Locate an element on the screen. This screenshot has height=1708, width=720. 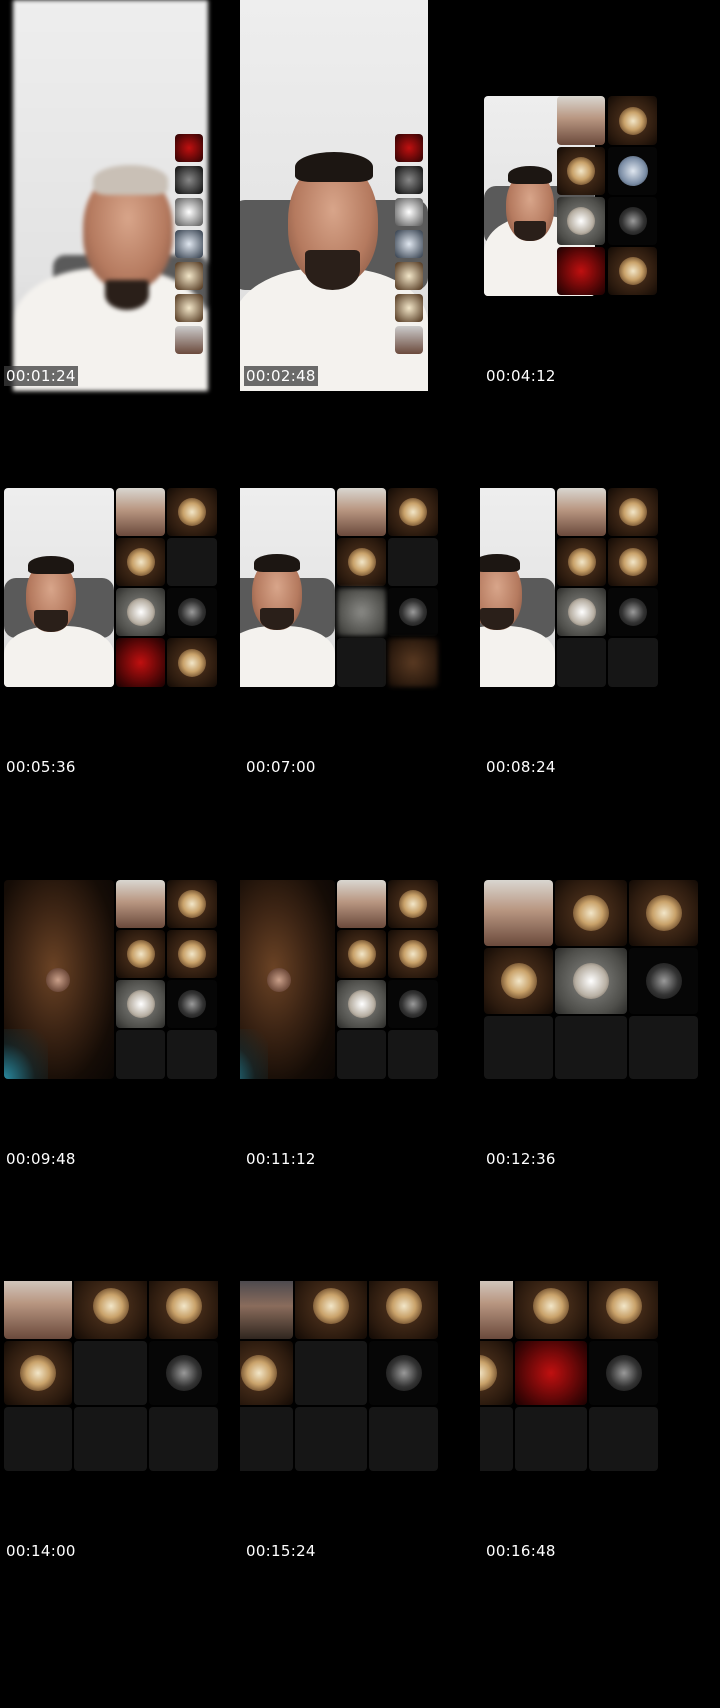
timestamp: 00:12:36 is located at coordinates (521, 1159).